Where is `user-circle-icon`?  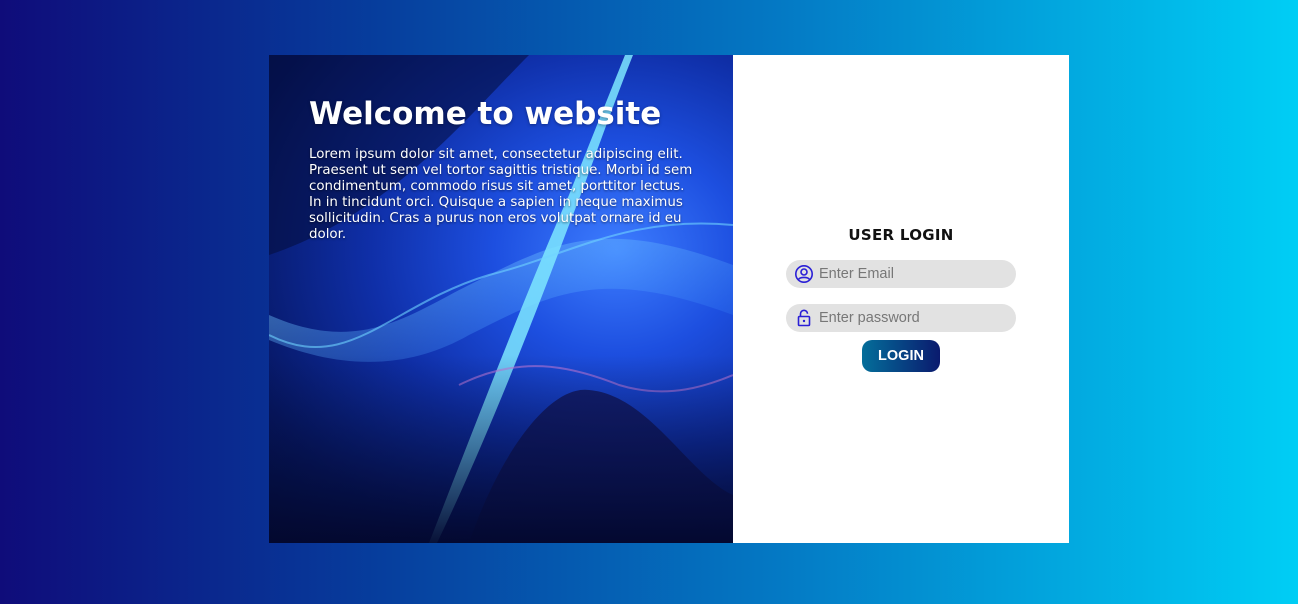 user-circle-icon is located at coordinates (804, 274).